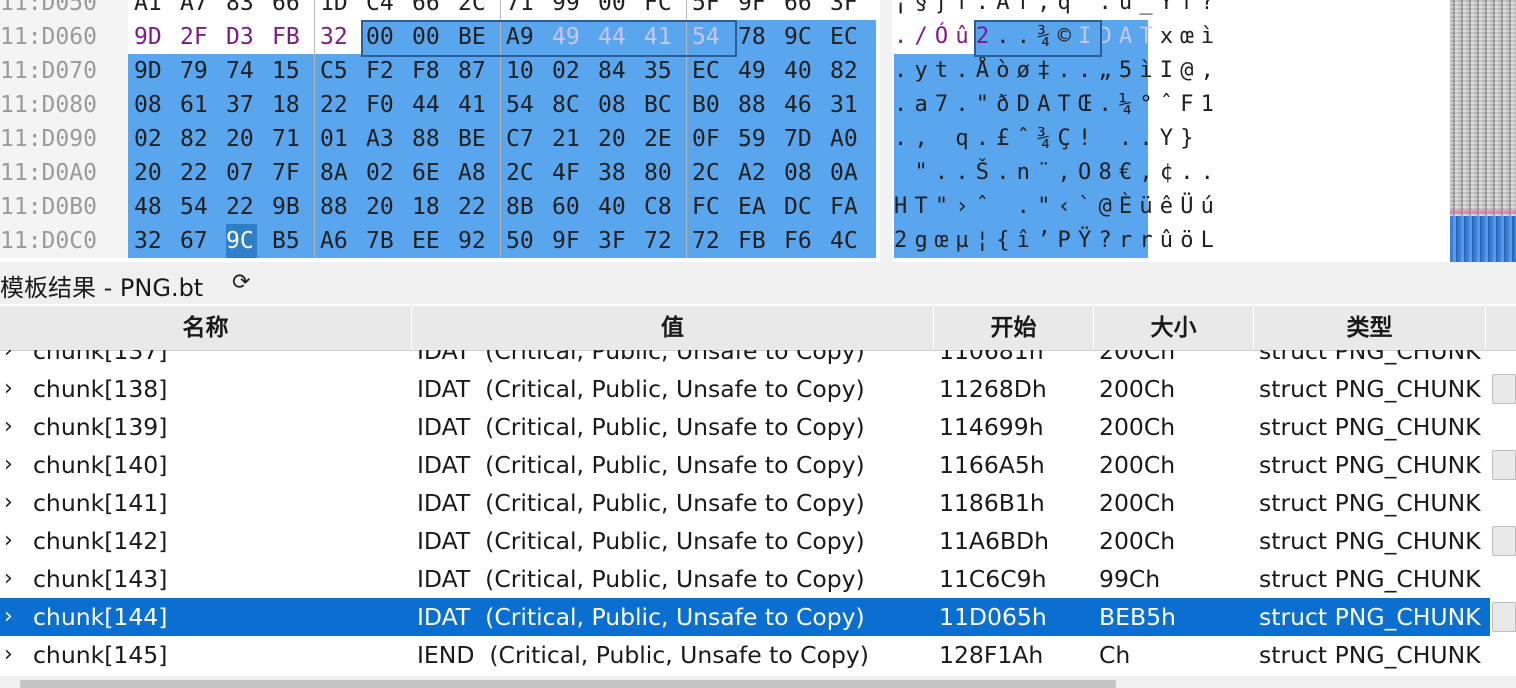 This screenshot has height=688, width=1516. What do you see at coordinates (473, 241) in the screenshot?
I see `hex-byte: 92` at bounding box center [473, 241].